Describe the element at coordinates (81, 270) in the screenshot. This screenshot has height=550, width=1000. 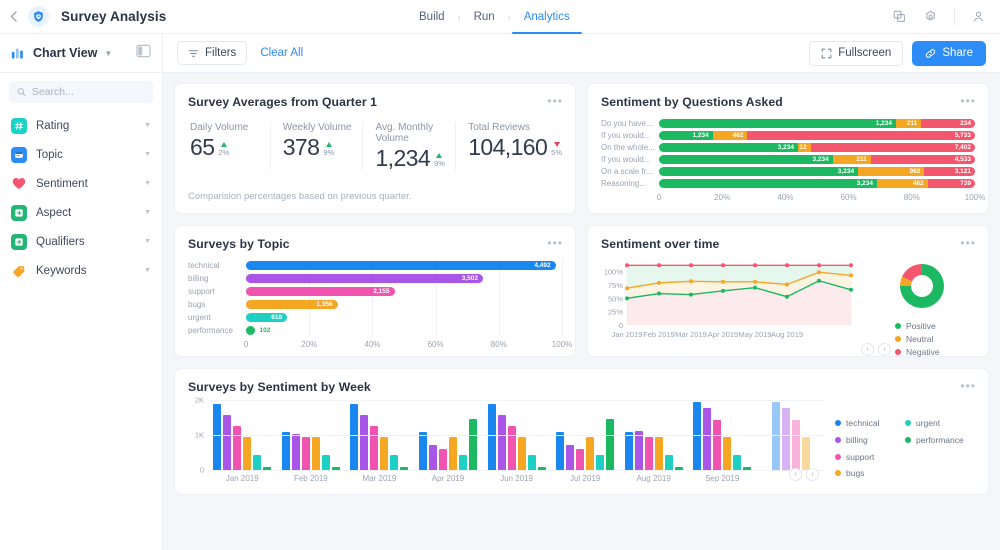
I see `sidebar-item-keywords: Keywords ▼` at that location.